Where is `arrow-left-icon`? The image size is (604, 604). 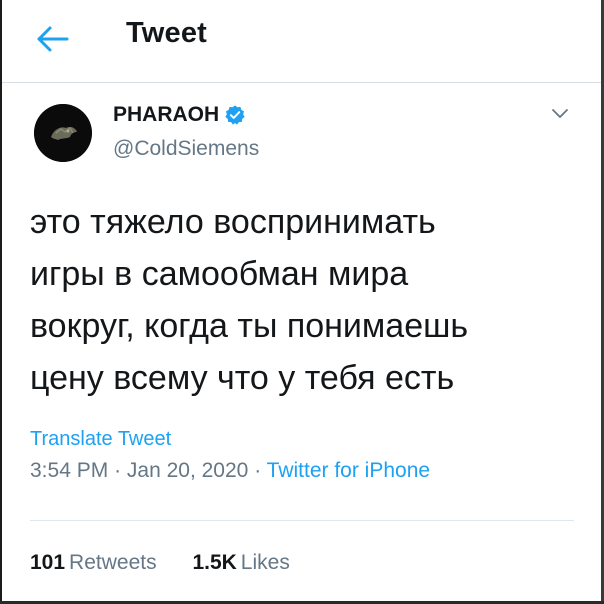 arrow-left-icon is located at coordinates (52, 39).